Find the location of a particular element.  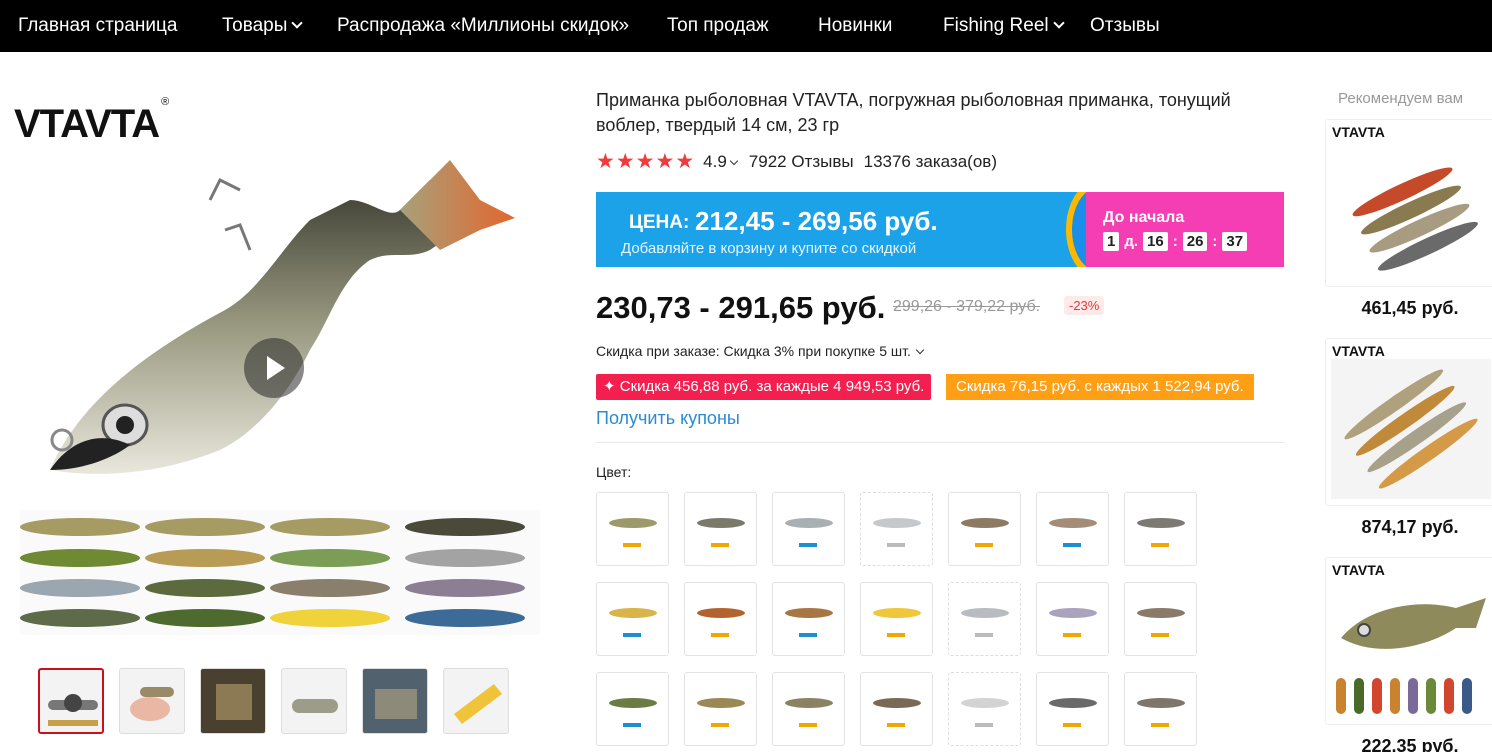

nav-new-label: Новинки is located at coordinates (855, 25).